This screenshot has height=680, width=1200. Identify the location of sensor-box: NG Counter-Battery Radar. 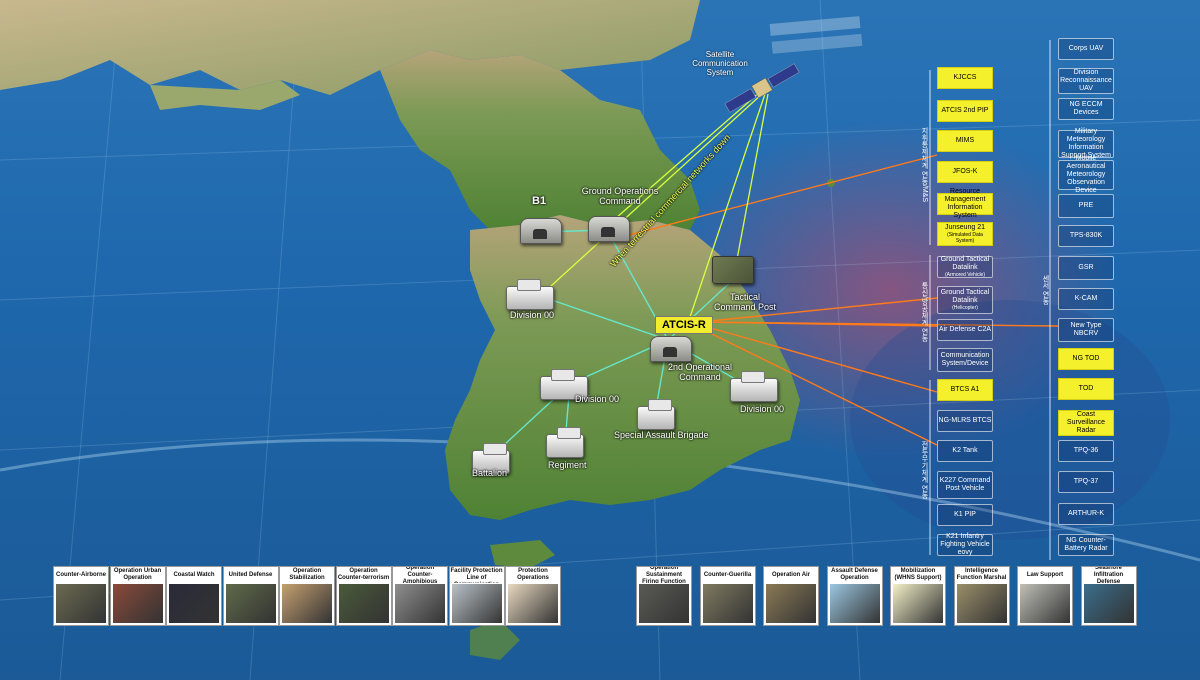
(1086, 545).